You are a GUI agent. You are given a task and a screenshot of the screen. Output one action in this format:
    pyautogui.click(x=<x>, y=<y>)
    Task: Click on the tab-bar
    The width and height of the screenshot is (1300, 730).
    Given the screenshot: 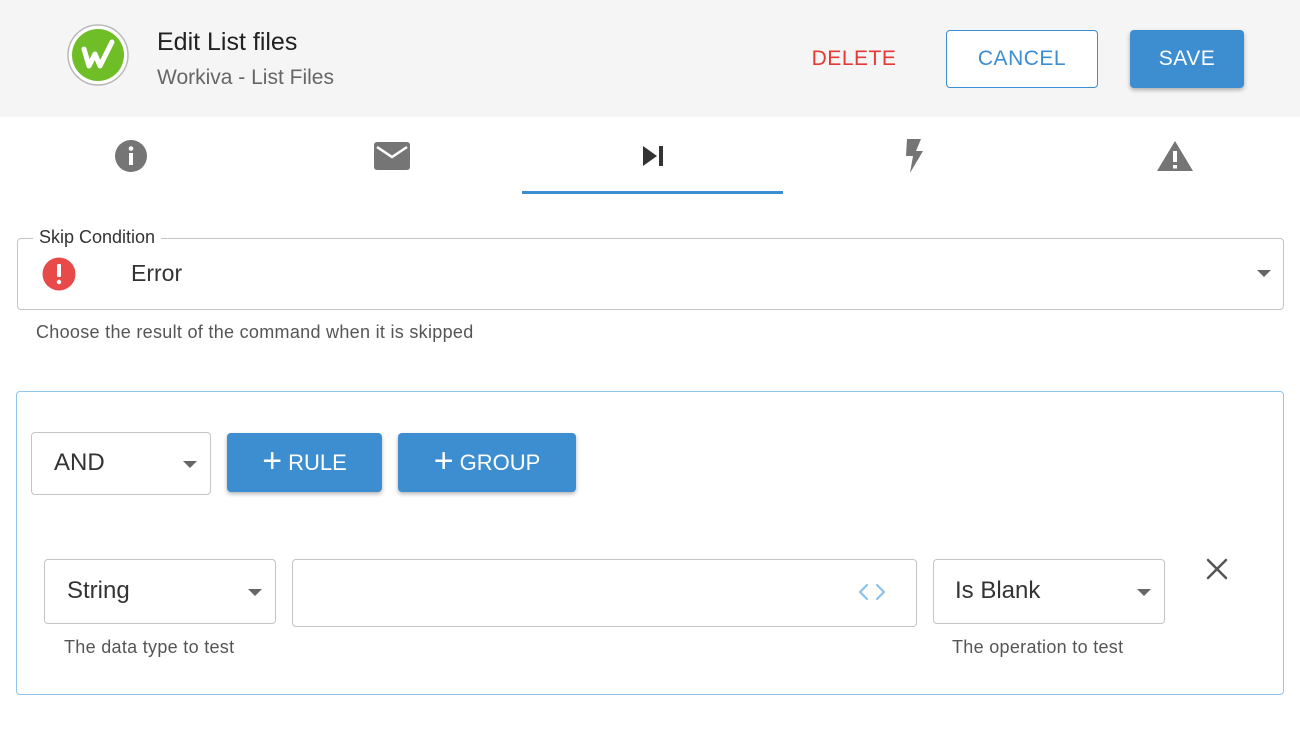 What is the action you would take?
    pyautogui.click(x=650, y=157)
    